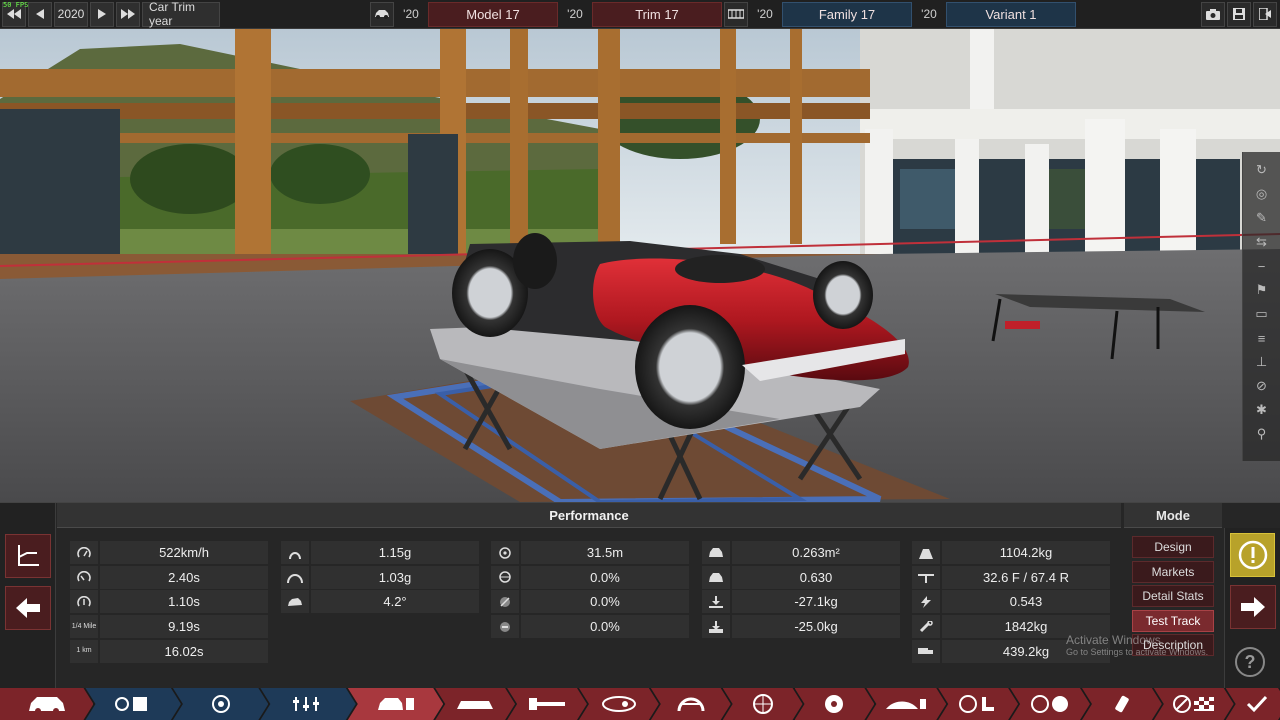 The image size is (1280, 720). I want to click on model-name-button: Model 17, so click(493, 14).